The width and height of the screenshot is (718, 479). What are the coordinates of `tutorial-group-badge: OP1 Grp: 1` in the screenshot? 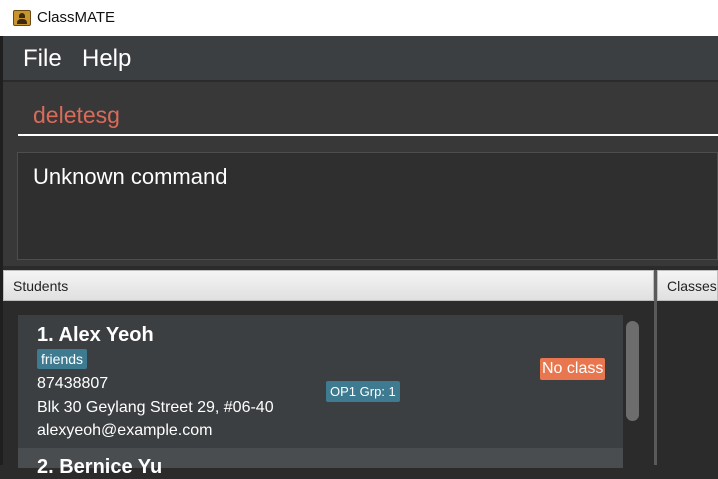 It's located at (363, 391).